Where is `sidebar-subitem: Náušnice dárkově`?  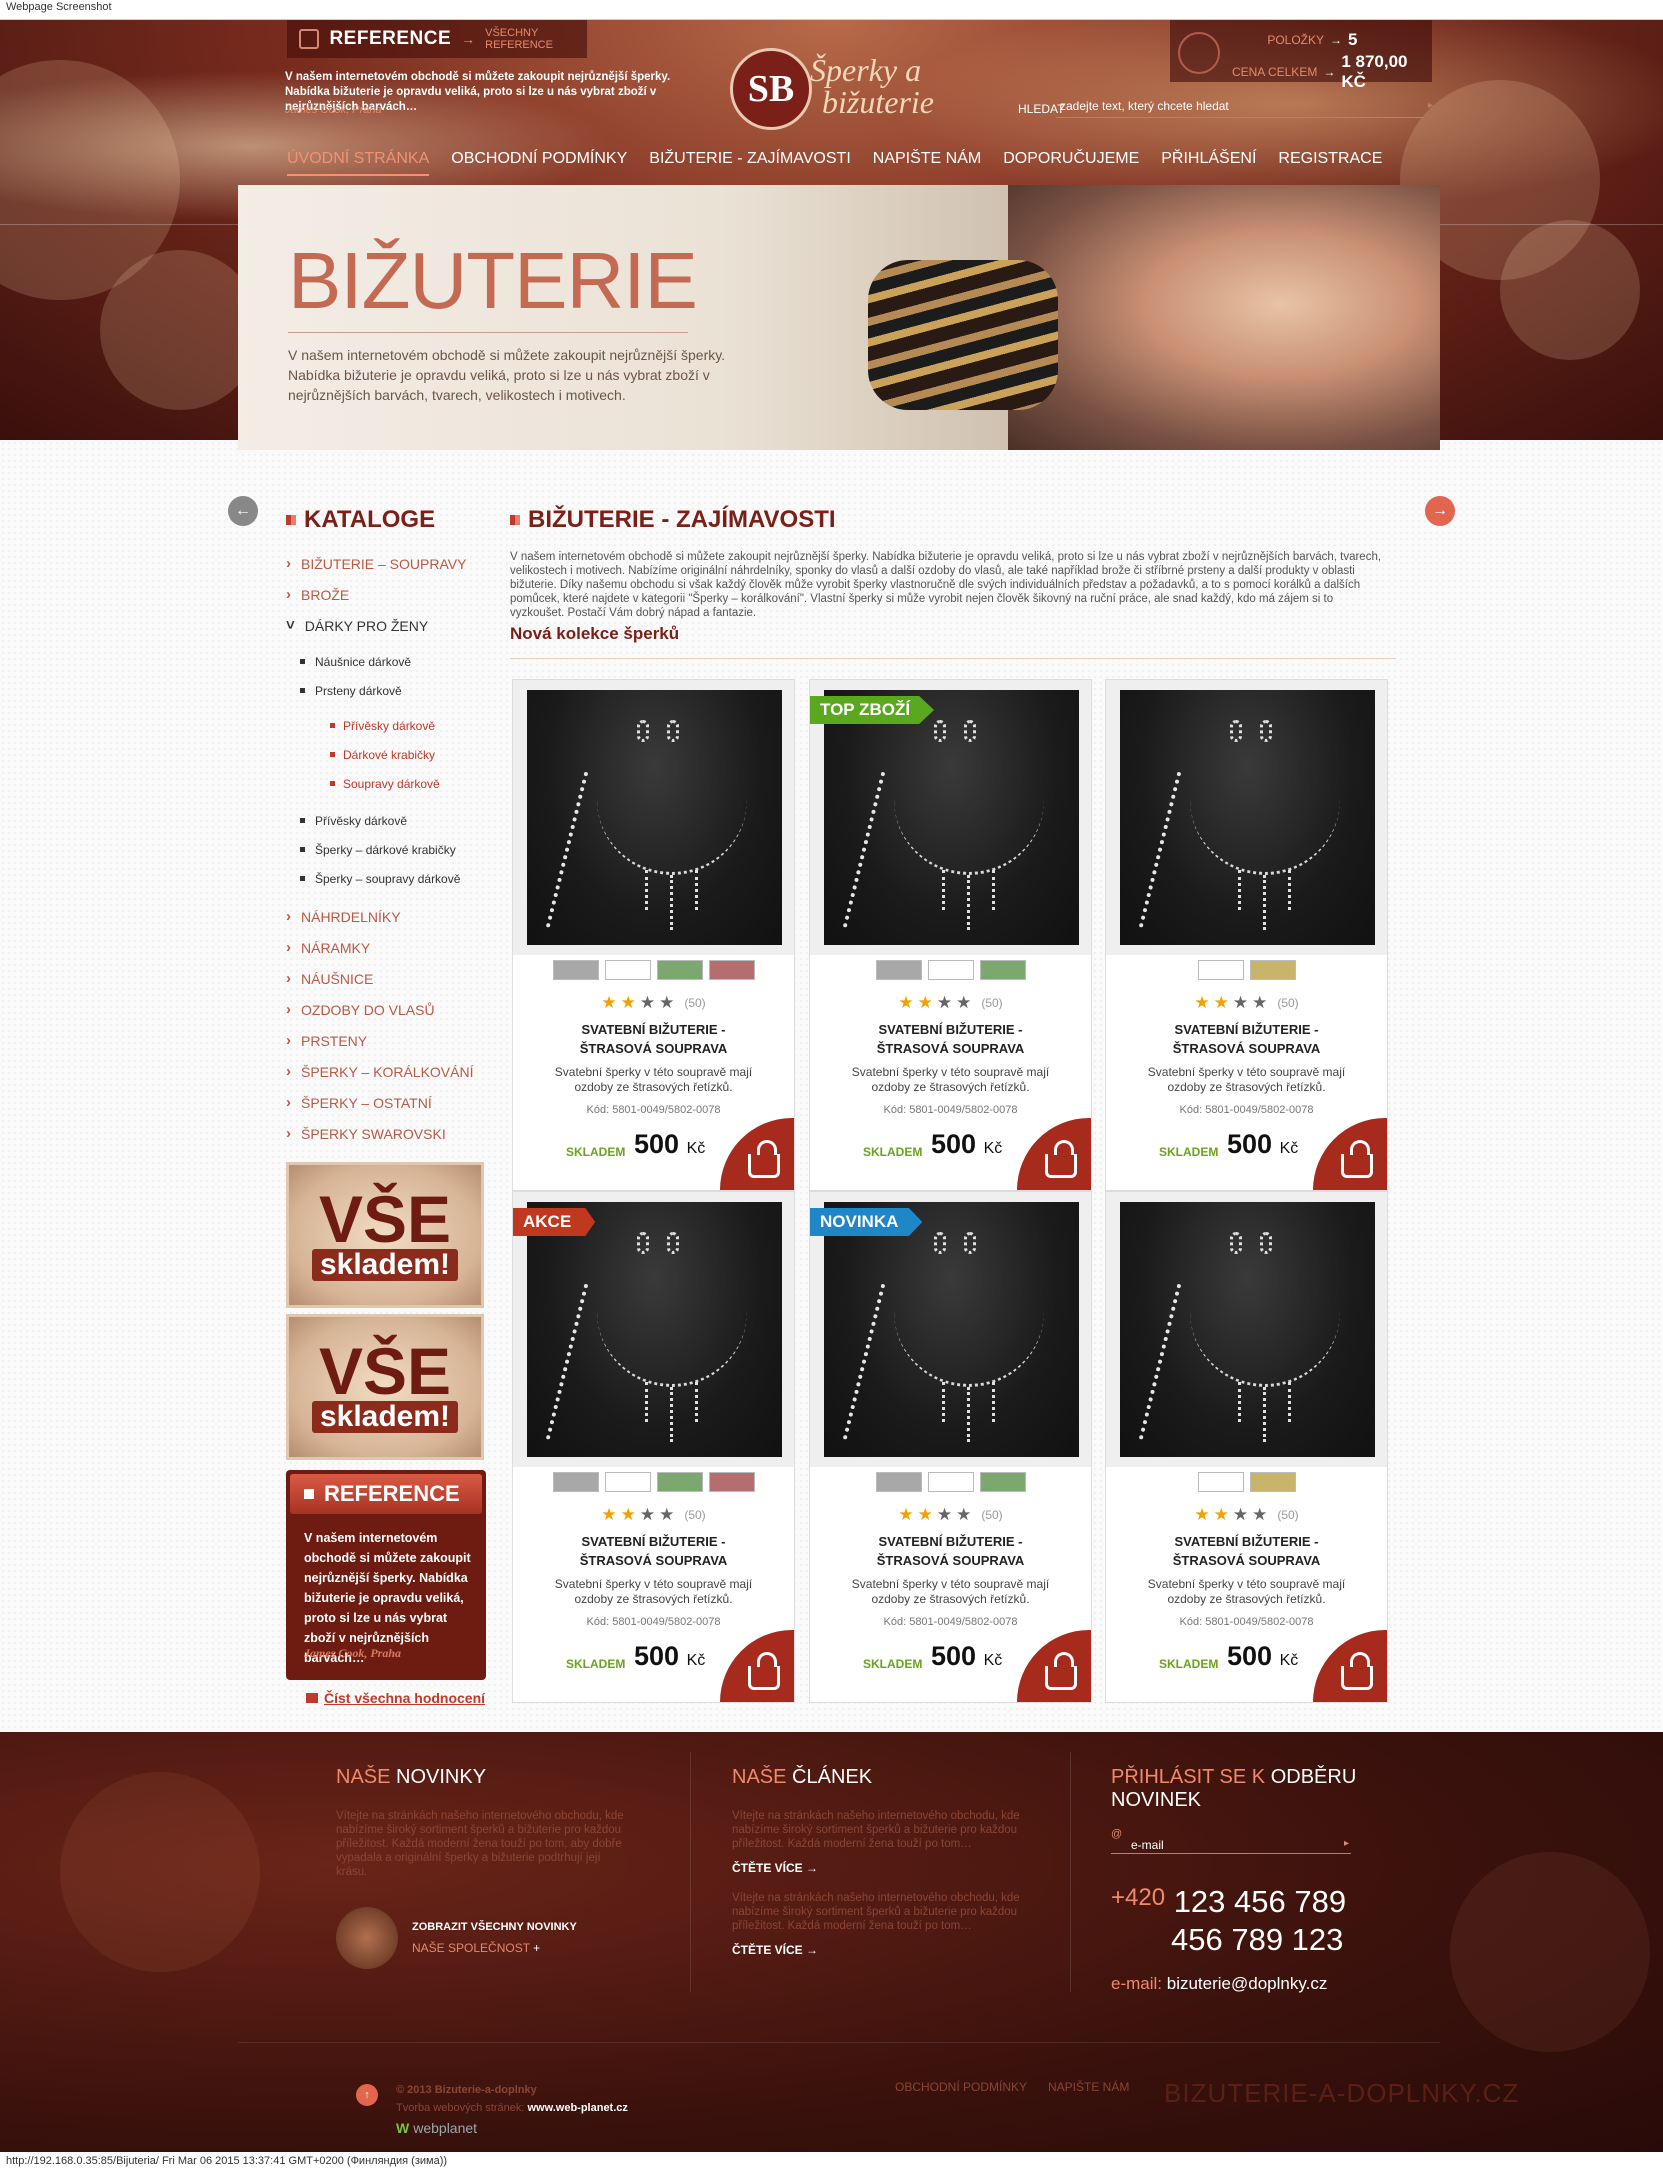
sidebar-subitem: Náušnice dárkově is located at coordinates (386, 661).